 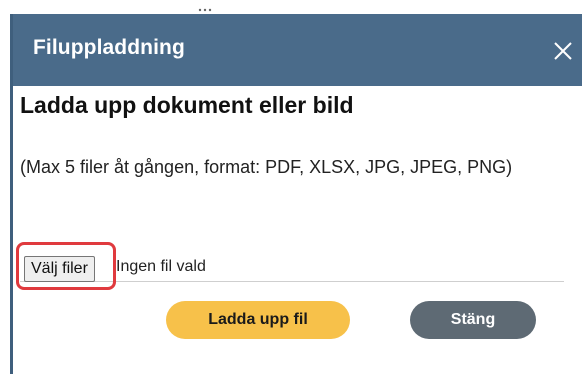 What do you see at coordinates (161, 266) in the screenshot?
I see `no-file-status: Ingen fil vald` at bounding box center [161, 266].